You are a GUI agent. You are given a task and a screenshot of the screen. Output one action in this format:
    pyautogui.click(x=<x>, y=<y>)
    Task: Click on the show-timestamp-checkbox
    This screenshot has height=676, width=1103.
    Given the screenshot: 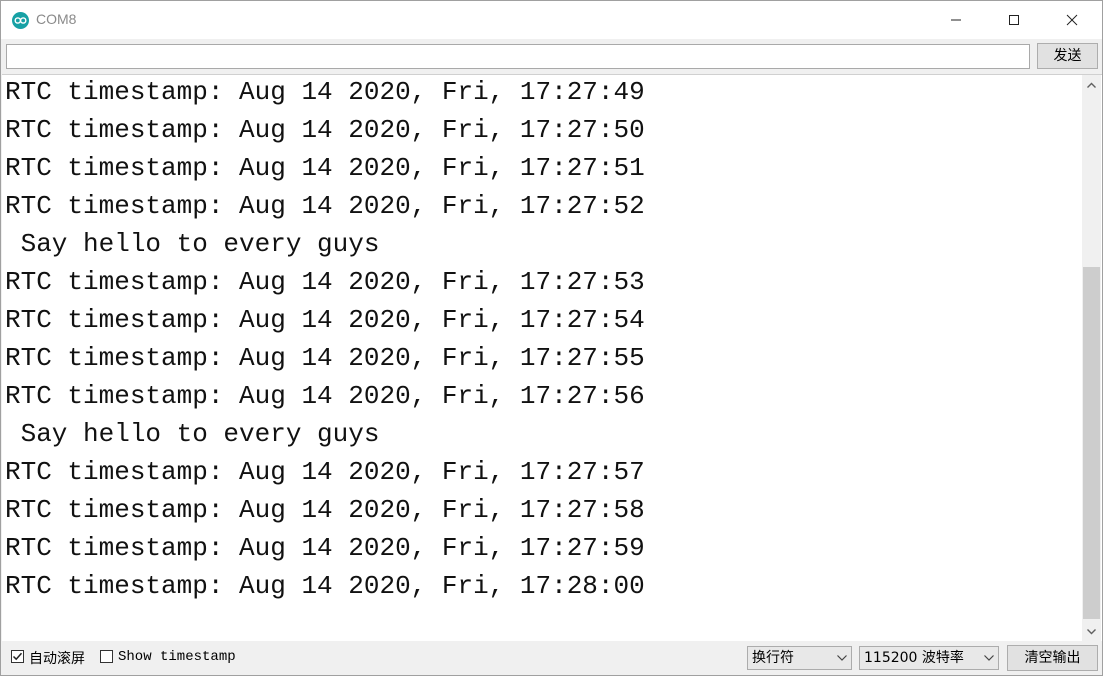 What is the action you would take?
    pyautogui.click(x=106, y=656)
    